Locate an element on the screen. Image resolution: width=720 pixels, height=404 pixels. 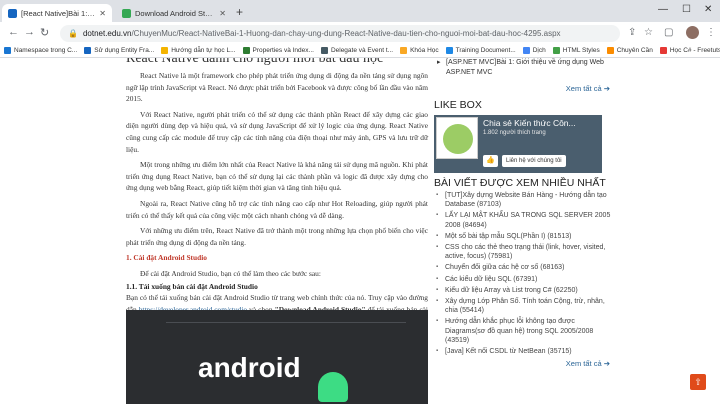
tab-react-native: [React Native]Bài 1: Hướng dẫn c... ✕ is located at coordinates (57, 13).